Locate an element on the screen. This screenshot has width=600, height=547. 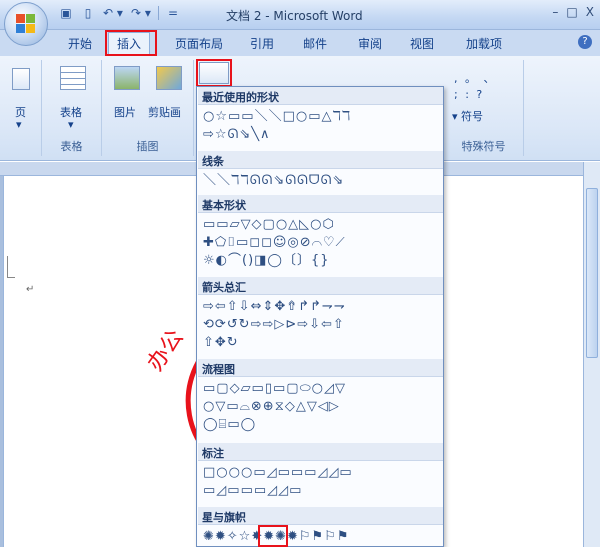
section-lines: 线条 is located at coordinates (320, 160).